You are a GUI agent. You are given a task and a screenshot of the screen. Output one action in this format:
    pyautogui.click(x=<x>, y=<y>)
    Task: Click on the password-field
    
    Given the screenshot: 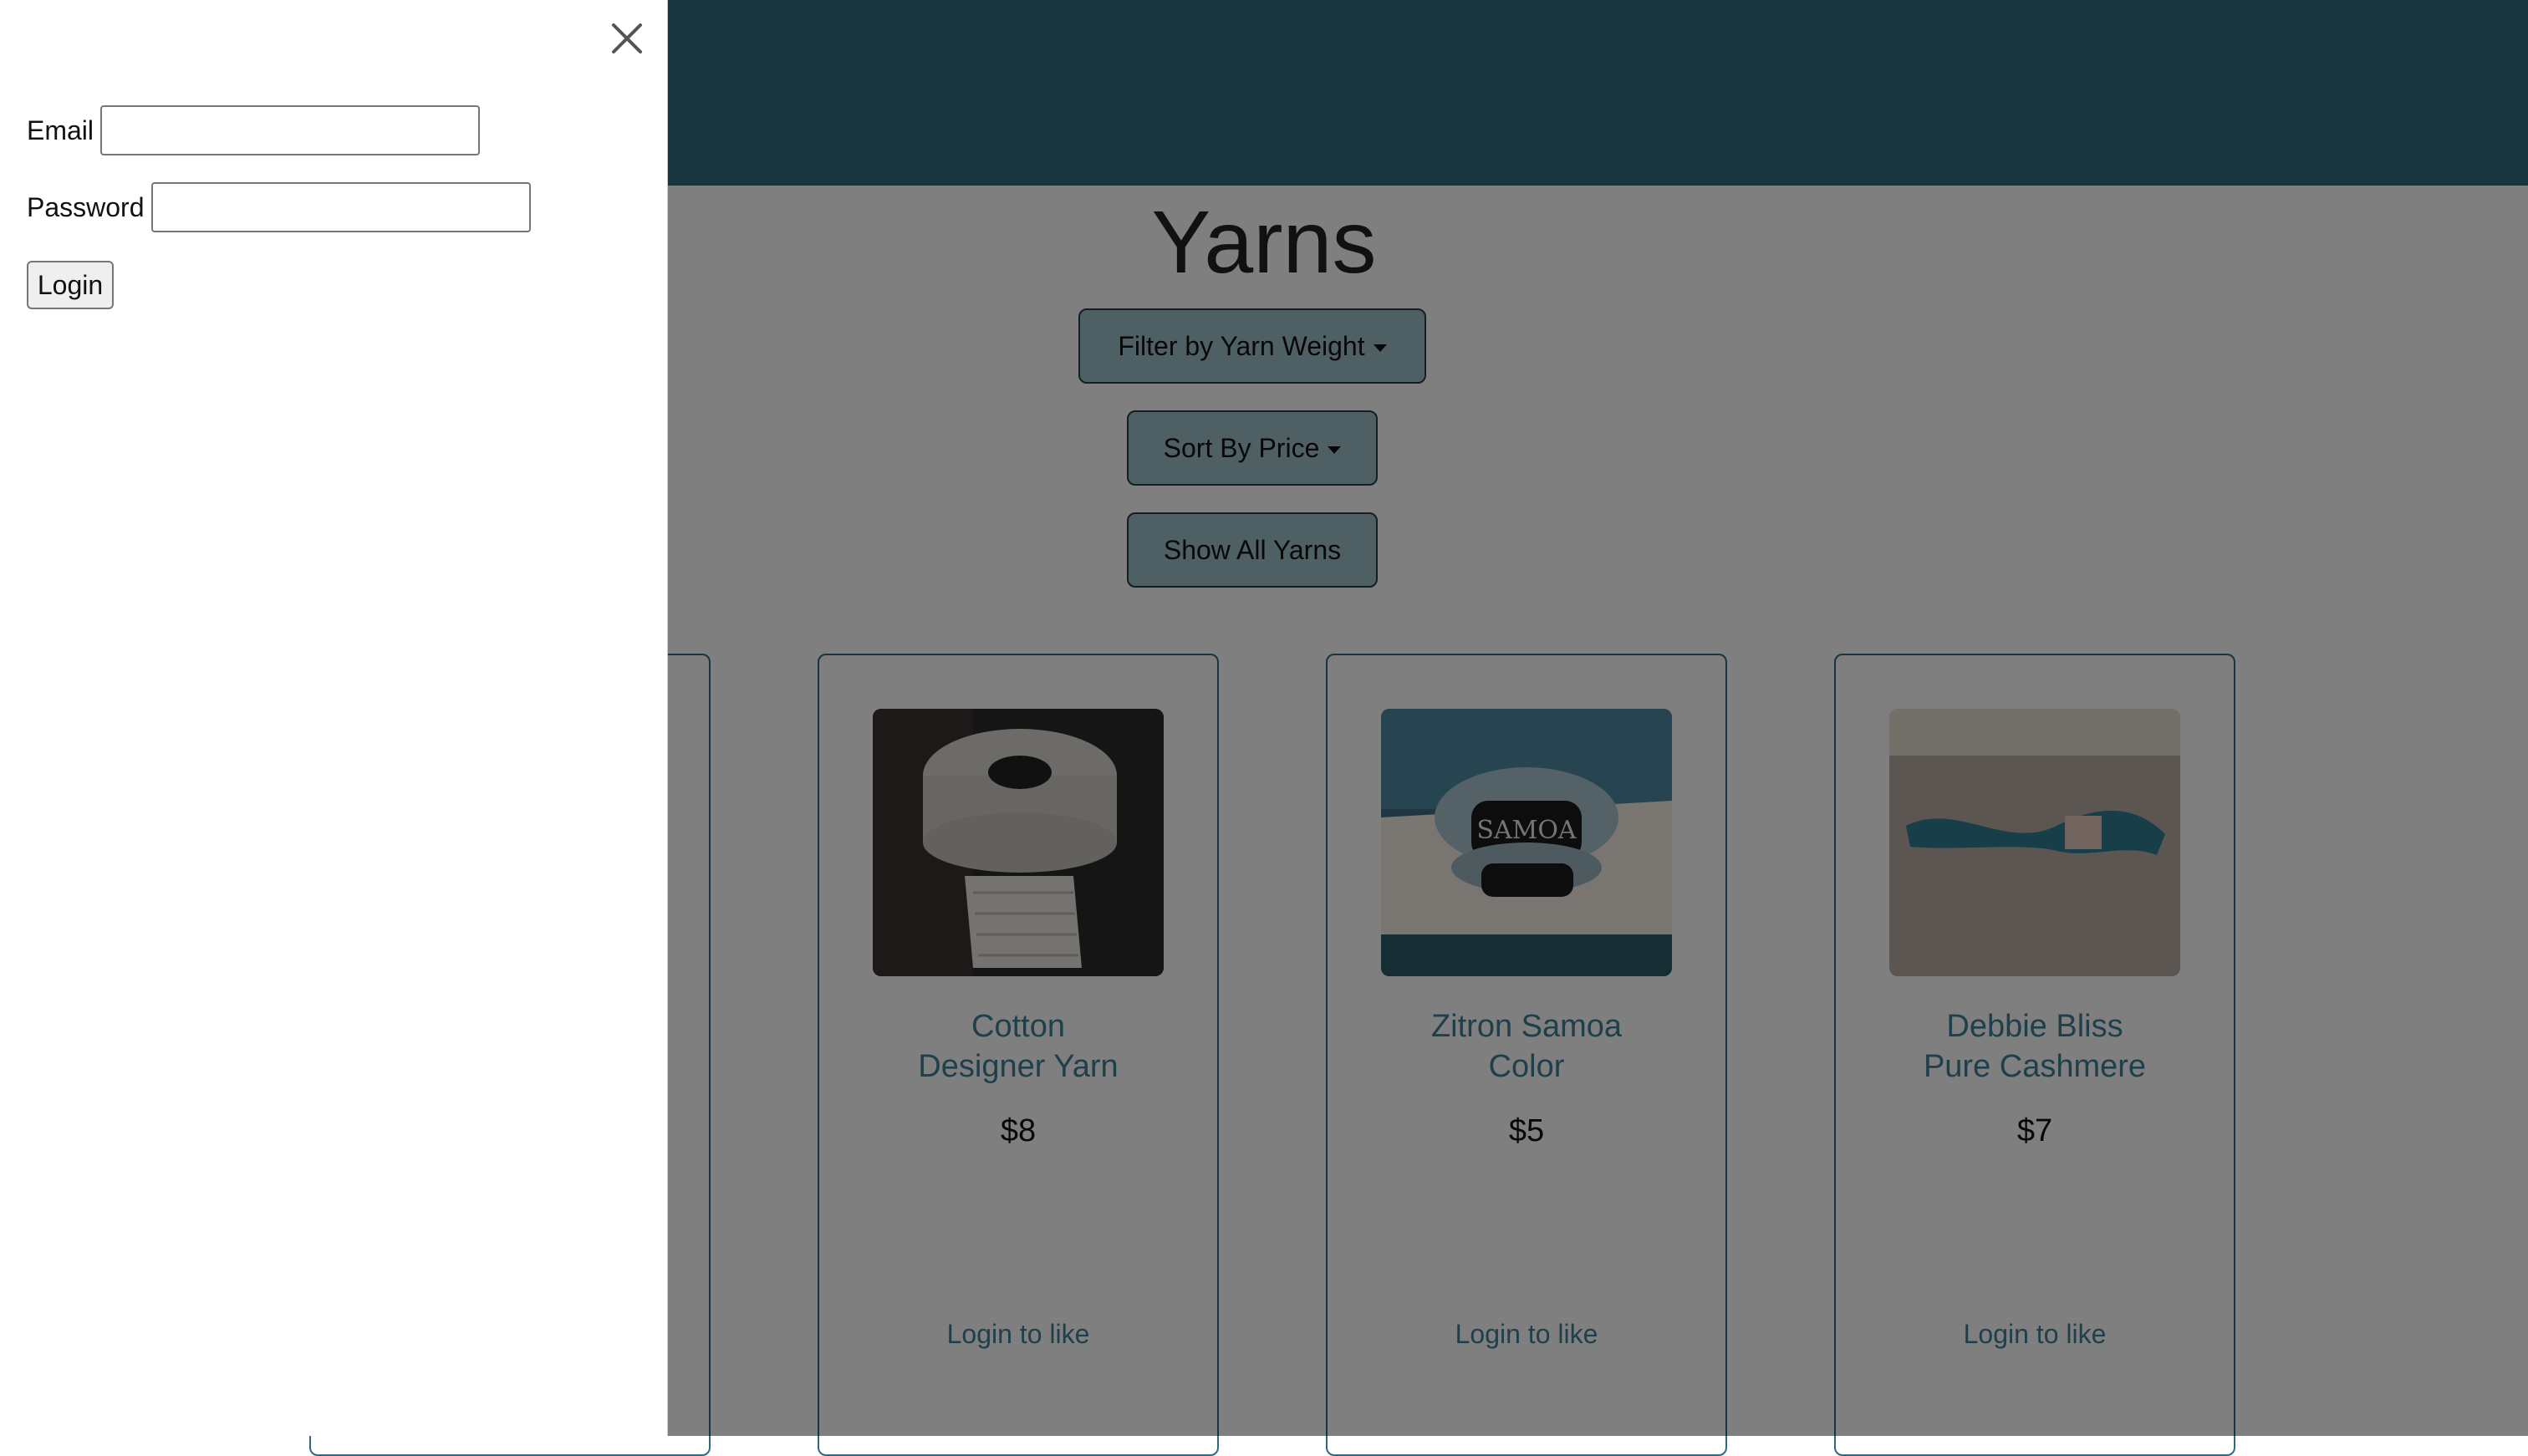 What is the action you would take?
    pyautogui.click(x=340, y=207)
    